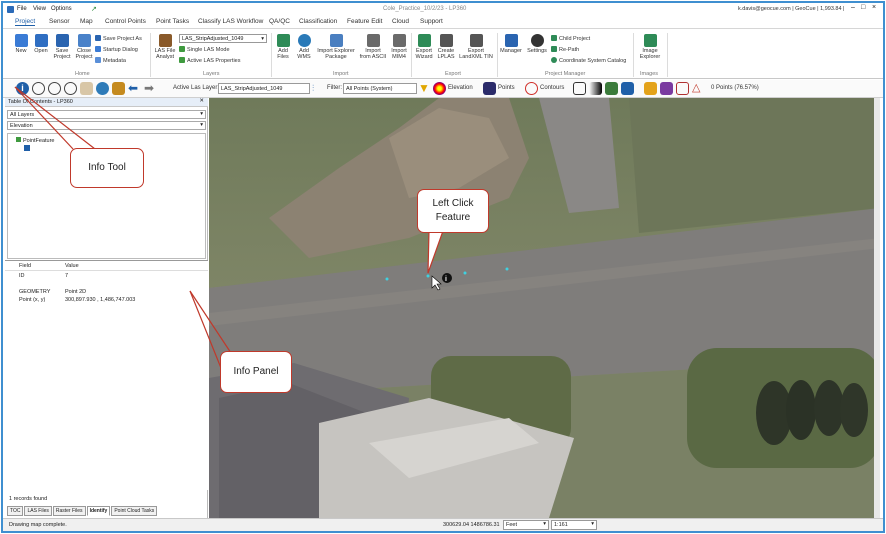 Image resolution: width=886 pixels, height=534 pixels. What do you see at coordinates (22, 9) in the screenshot?
I see `menu-file: File` at bounding box center [22, 9].